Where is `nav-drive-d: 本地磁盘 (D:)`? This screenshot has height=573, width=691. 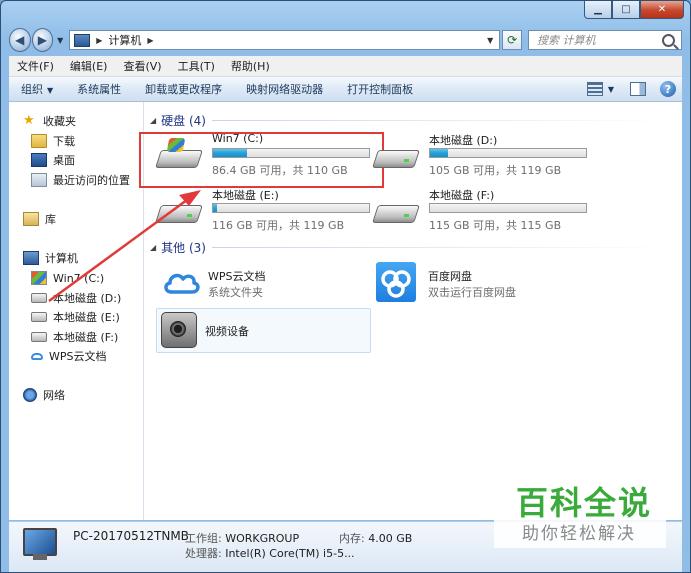 nav-drive-d: 本地磁盘 (D:) is located at coordinates (76, 298).